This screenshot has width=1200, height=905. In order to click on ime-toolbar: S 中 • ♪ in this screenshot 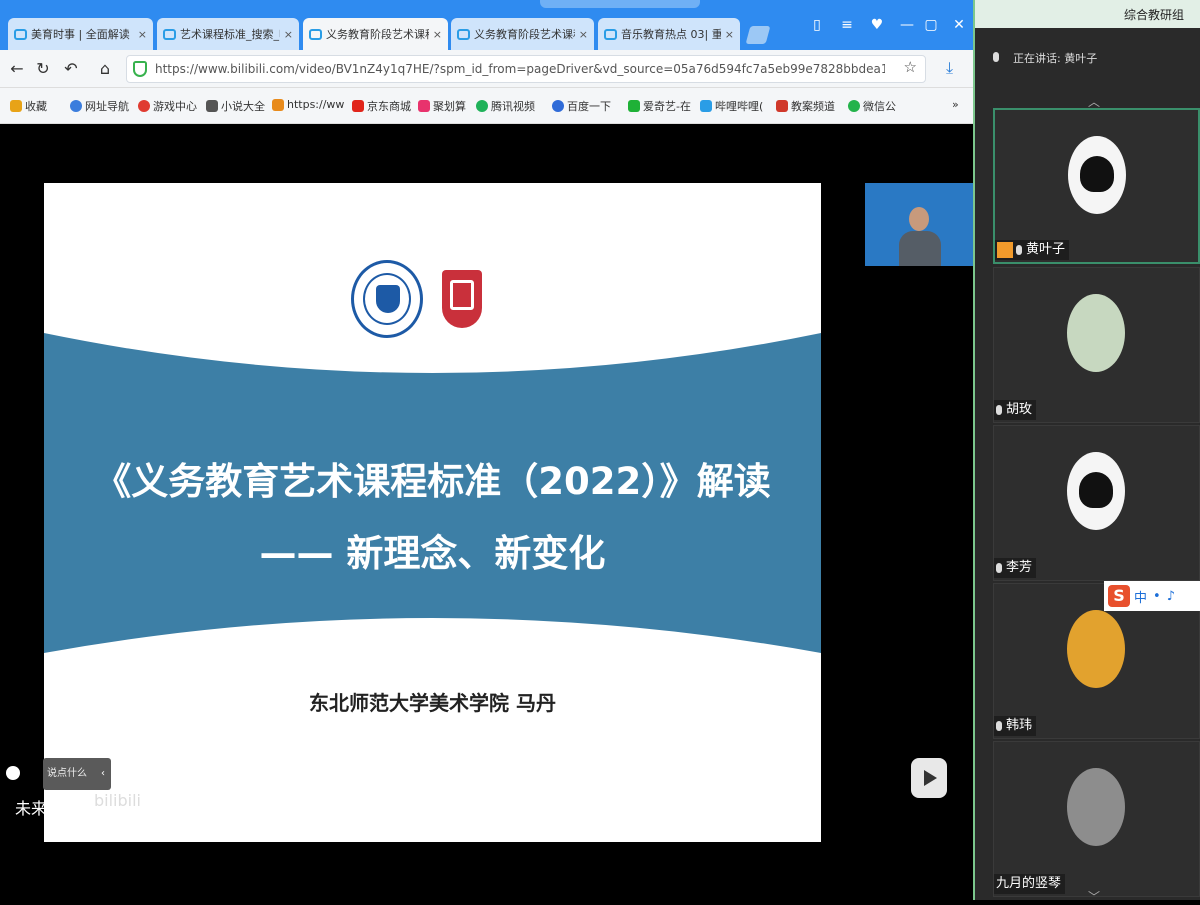, I will do `click(1152, 596)`.